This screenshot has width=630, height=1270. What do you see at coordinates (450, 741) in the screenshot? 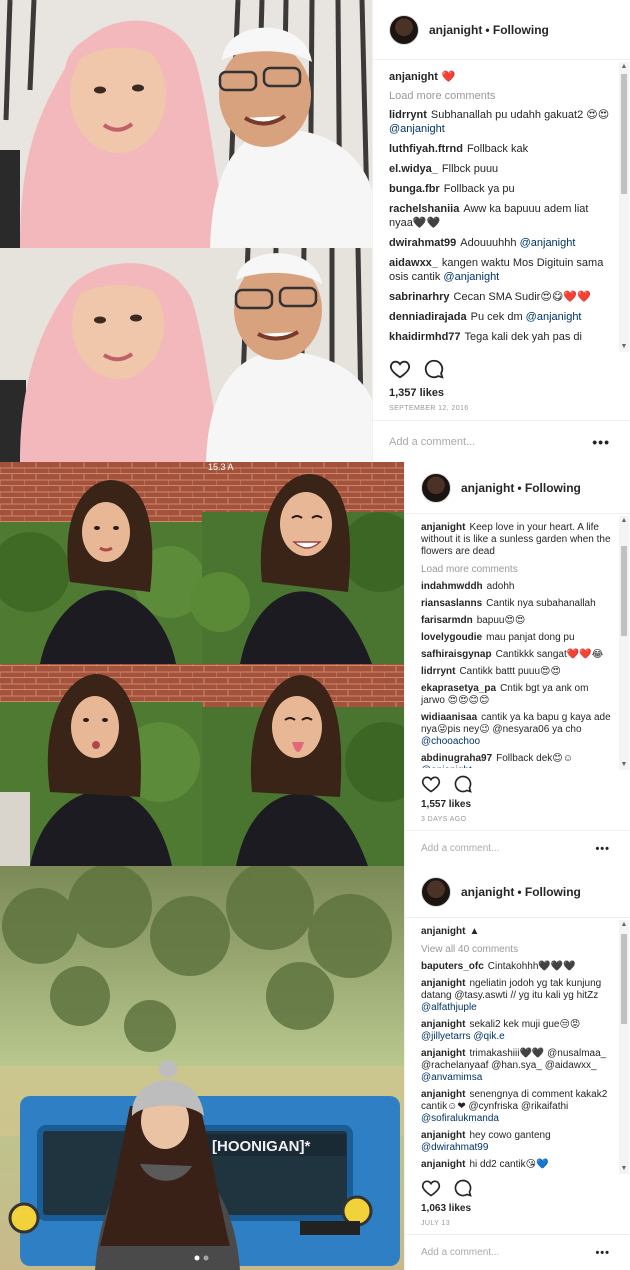
I see `comment-mention-link: @chooachoo` at bounding box center [450, 741].